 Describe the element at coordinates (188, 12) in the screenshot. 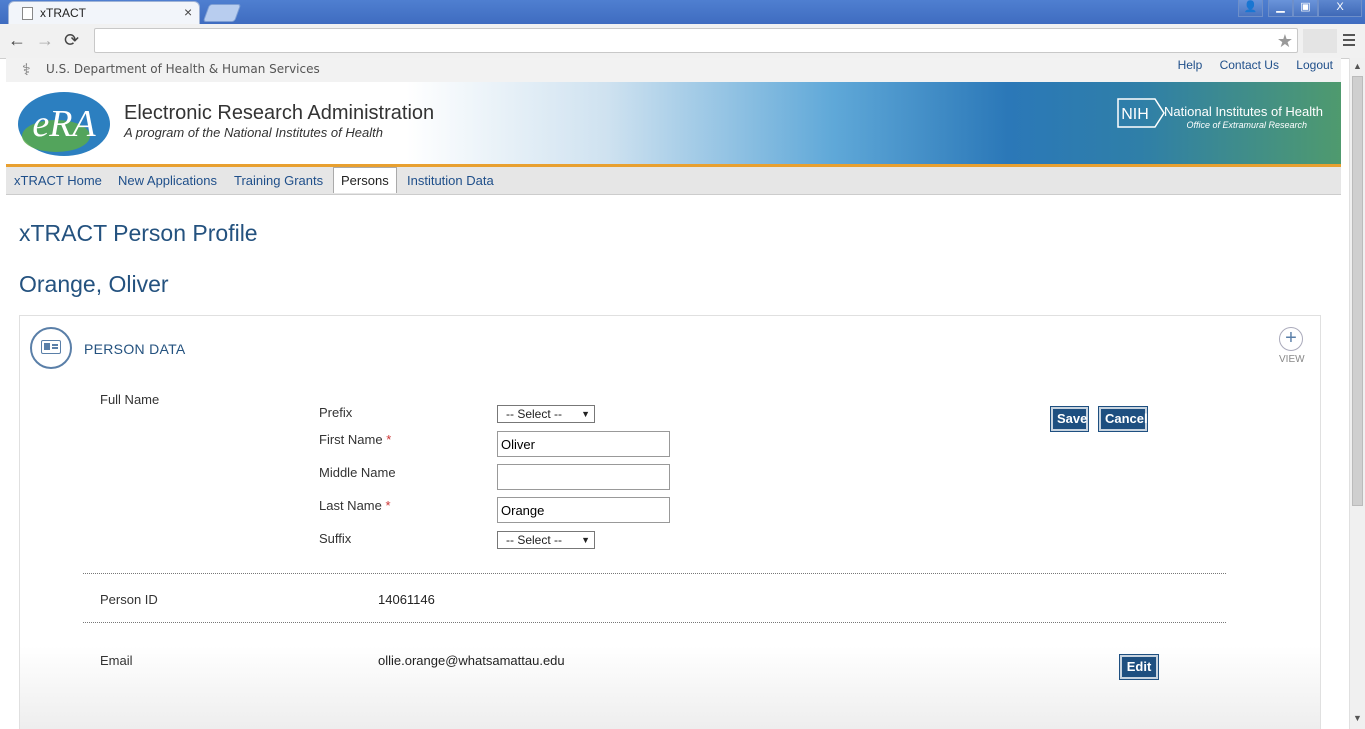

I see `close-tab-icon: ×` at that location.